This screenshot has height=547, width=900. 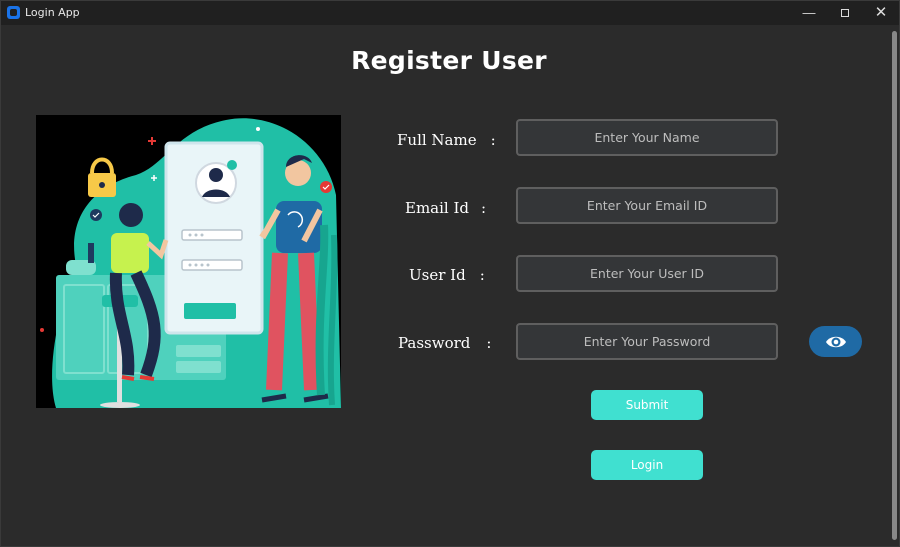 I want to click on password-colon: :, so click(x=489, y=343).